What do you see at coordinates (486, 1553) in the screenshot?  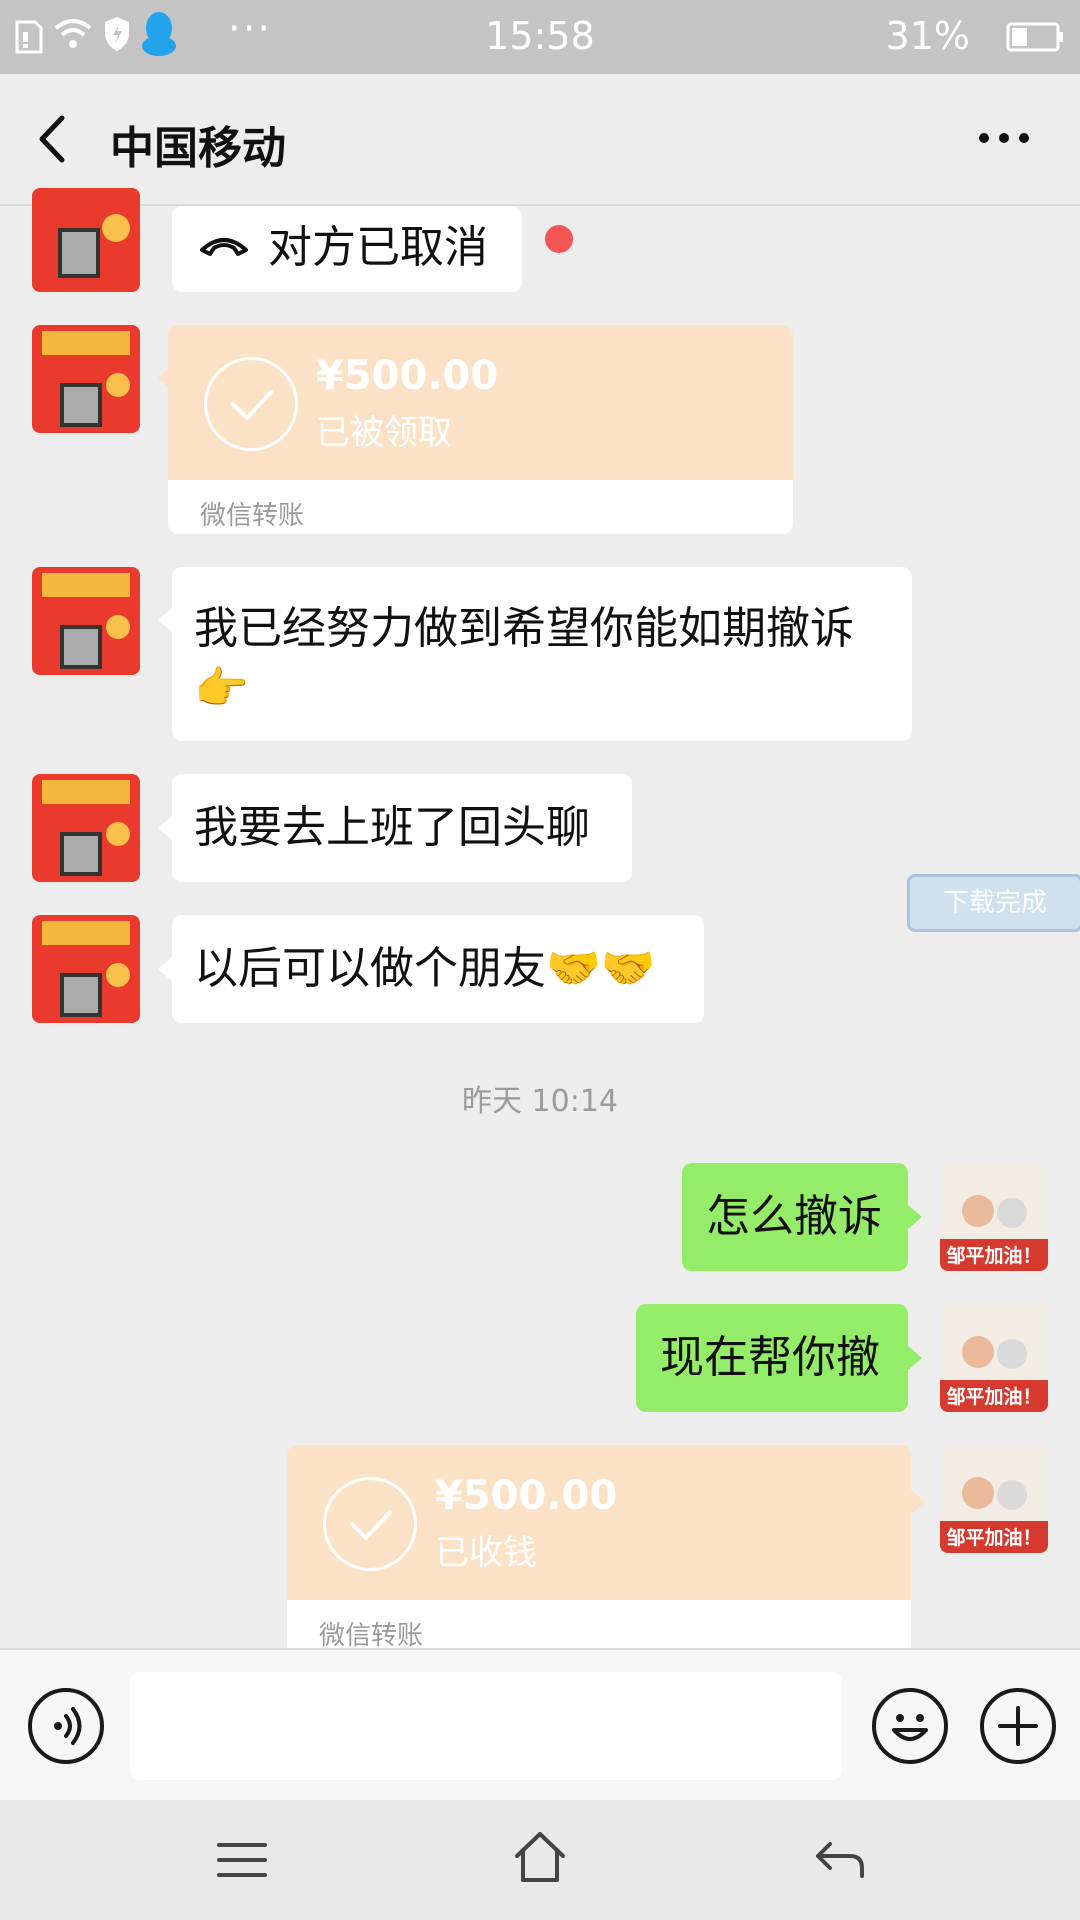 I see `transfer-status: 已收钱` at bounding box center [486, 1553].